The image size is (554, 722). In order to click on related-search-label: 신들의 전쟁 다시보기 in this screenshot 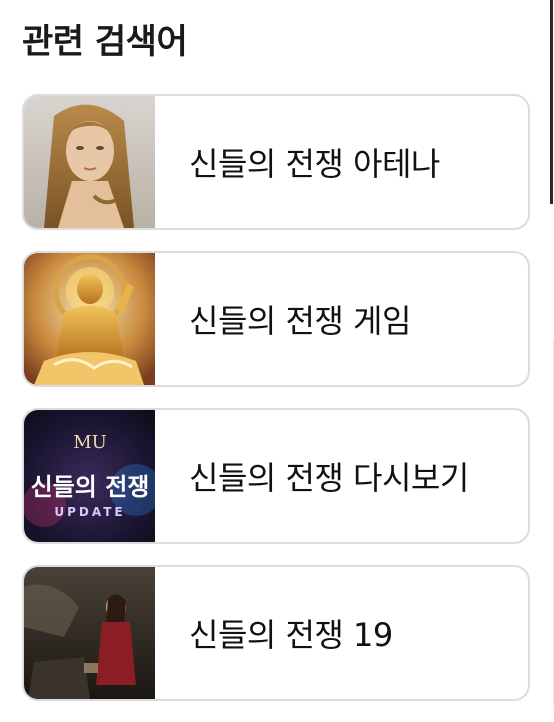, I will do `click(329, 478)`.